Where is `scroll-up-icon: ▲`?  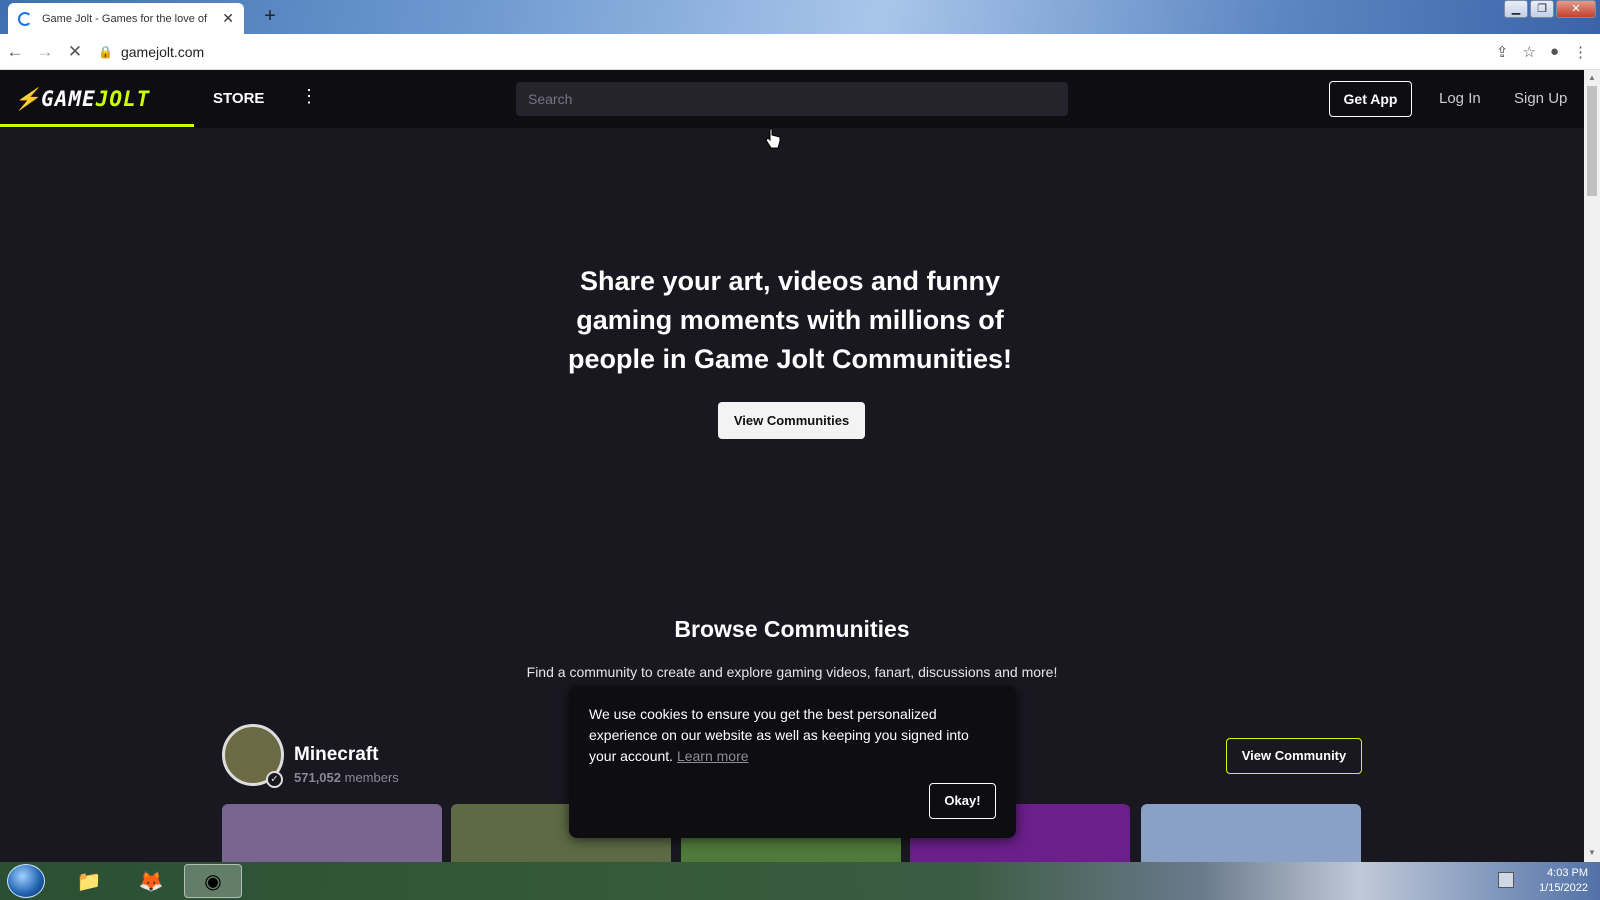 scroll-up-icon: ▲ is located at coordinates (1592, 77).